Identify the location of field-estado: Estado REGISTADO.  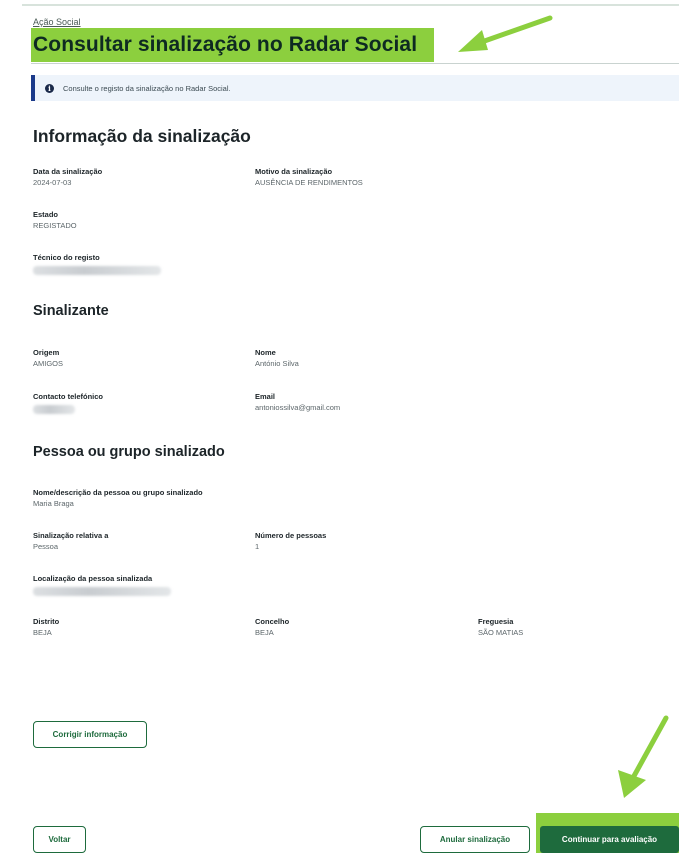
(55, 220).